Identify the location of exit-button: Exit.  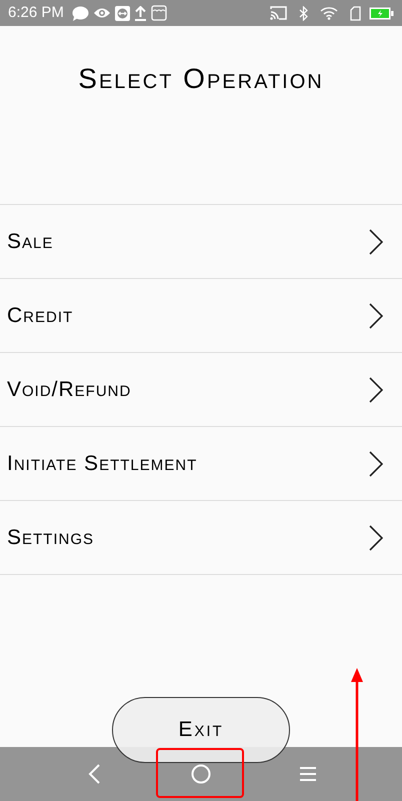
(201, 730).